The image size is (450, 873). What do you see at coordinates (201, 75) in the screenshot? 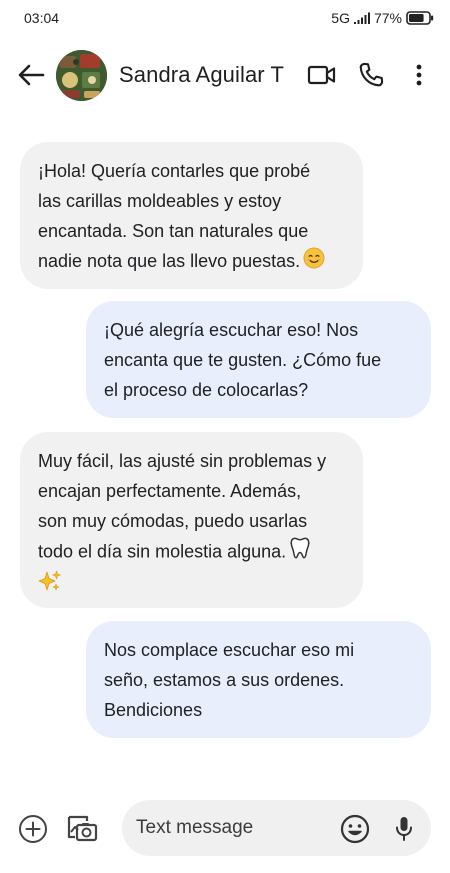
I see `contact-name: Sandra Aguilar T` at bounding box center [201, 75].